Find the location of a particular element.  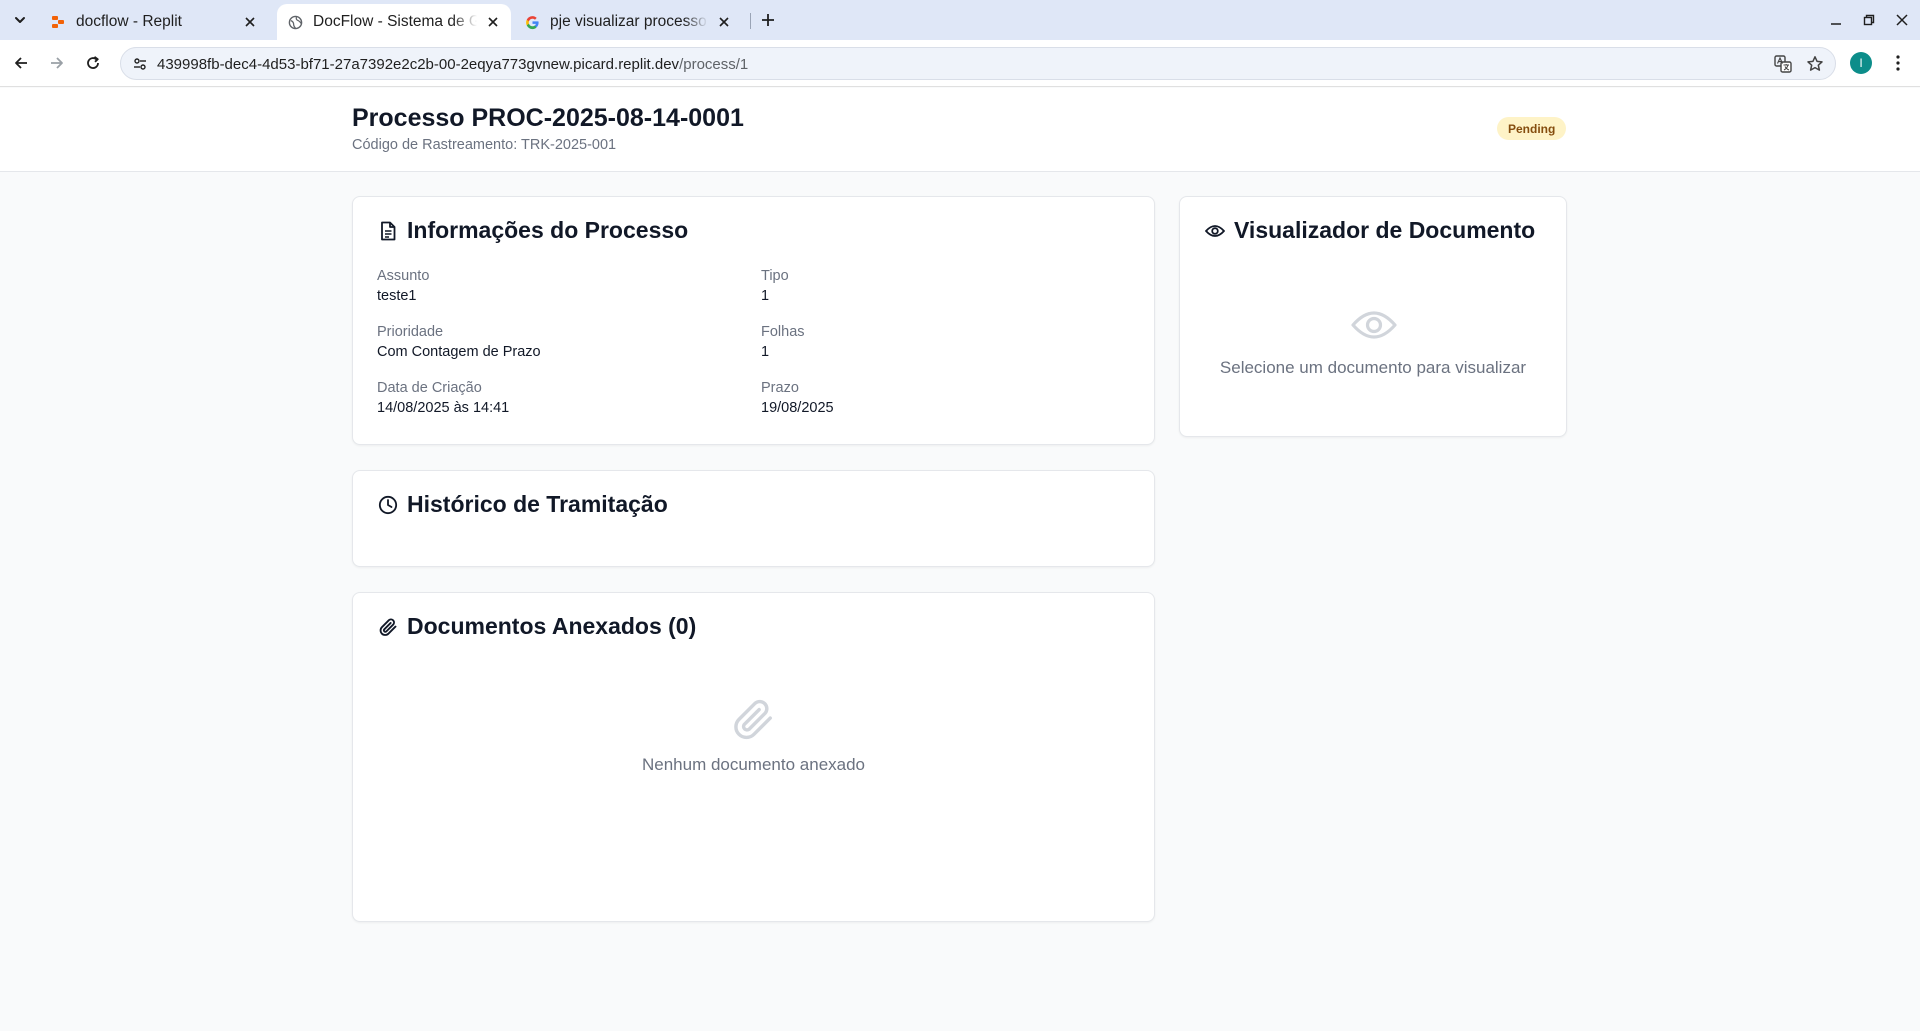

reload-icon is located at coordinates (93, 62).